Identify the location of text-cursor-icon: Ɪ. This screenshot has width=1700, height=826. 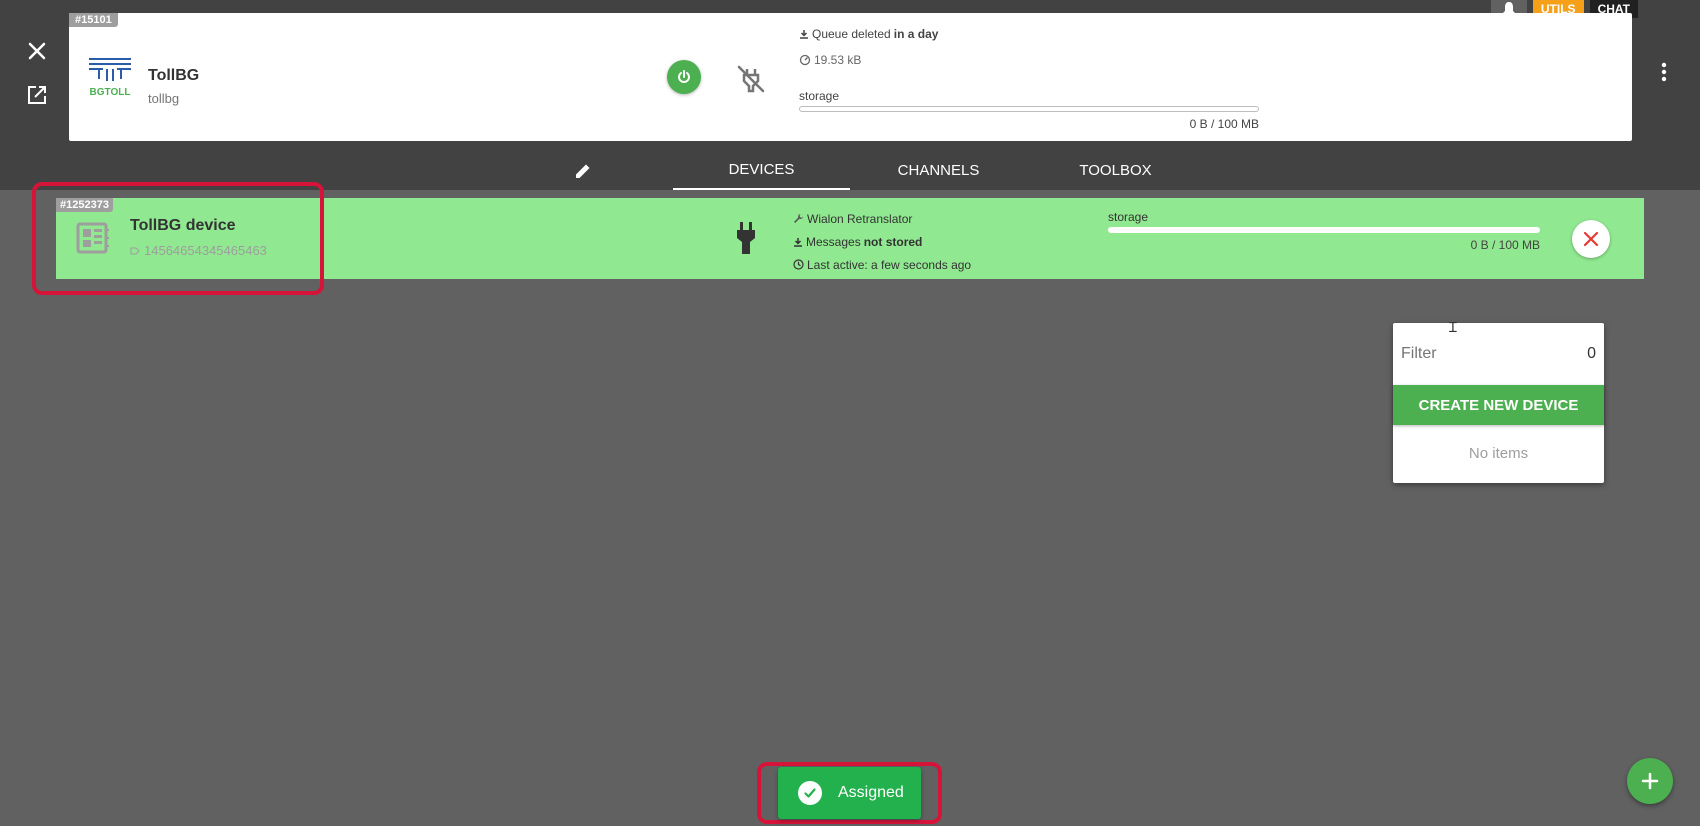
(1453, 328).